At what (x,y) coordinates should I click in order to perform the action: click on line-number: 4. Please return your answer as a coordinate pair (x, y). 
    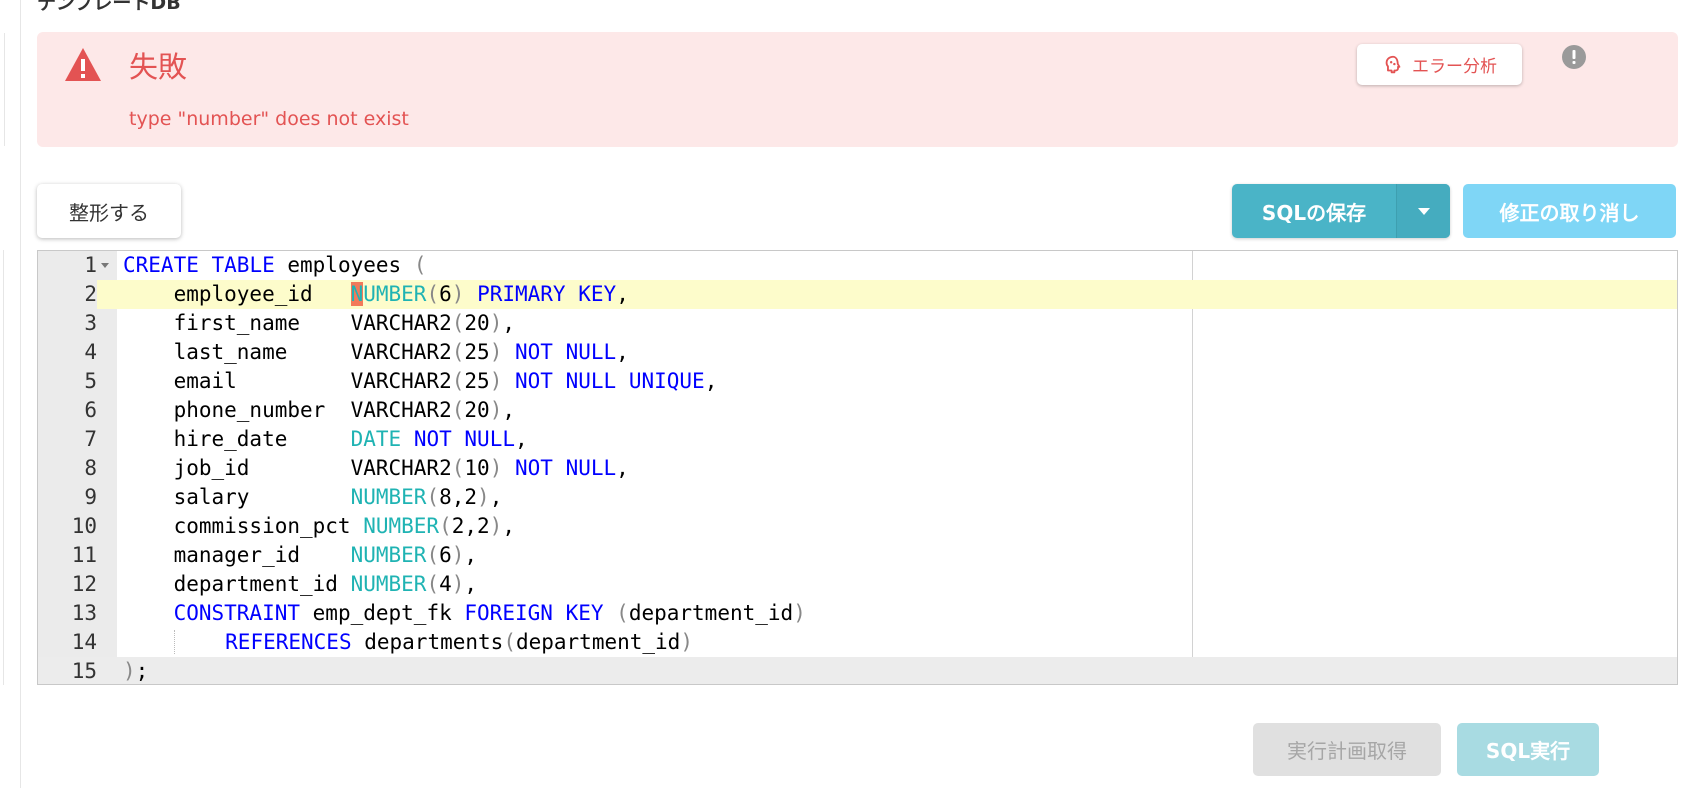
    Looking at the image, I should click on (90, 352).